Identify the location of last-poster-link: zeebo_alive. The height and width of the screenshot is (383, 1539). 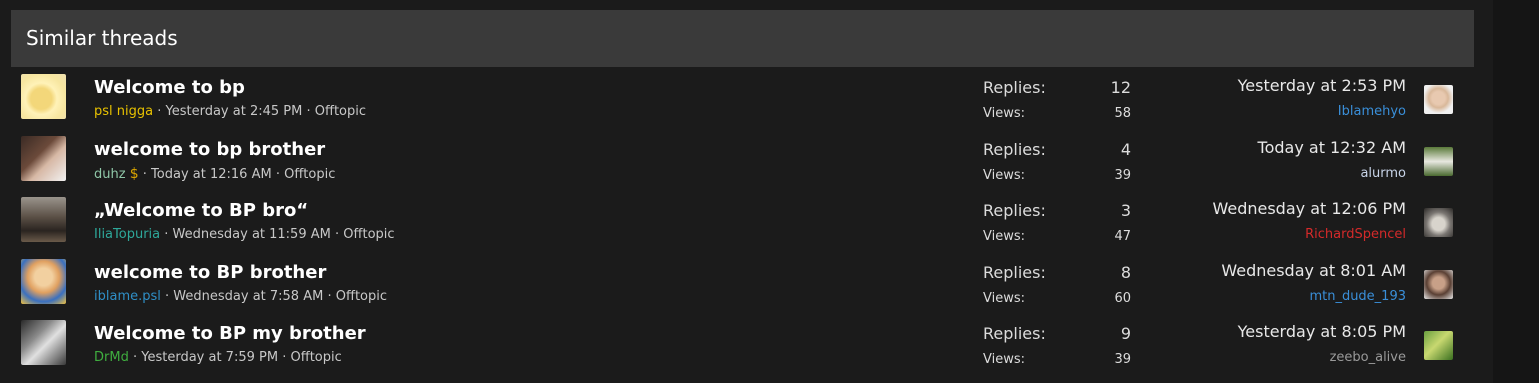
(1368, 357).